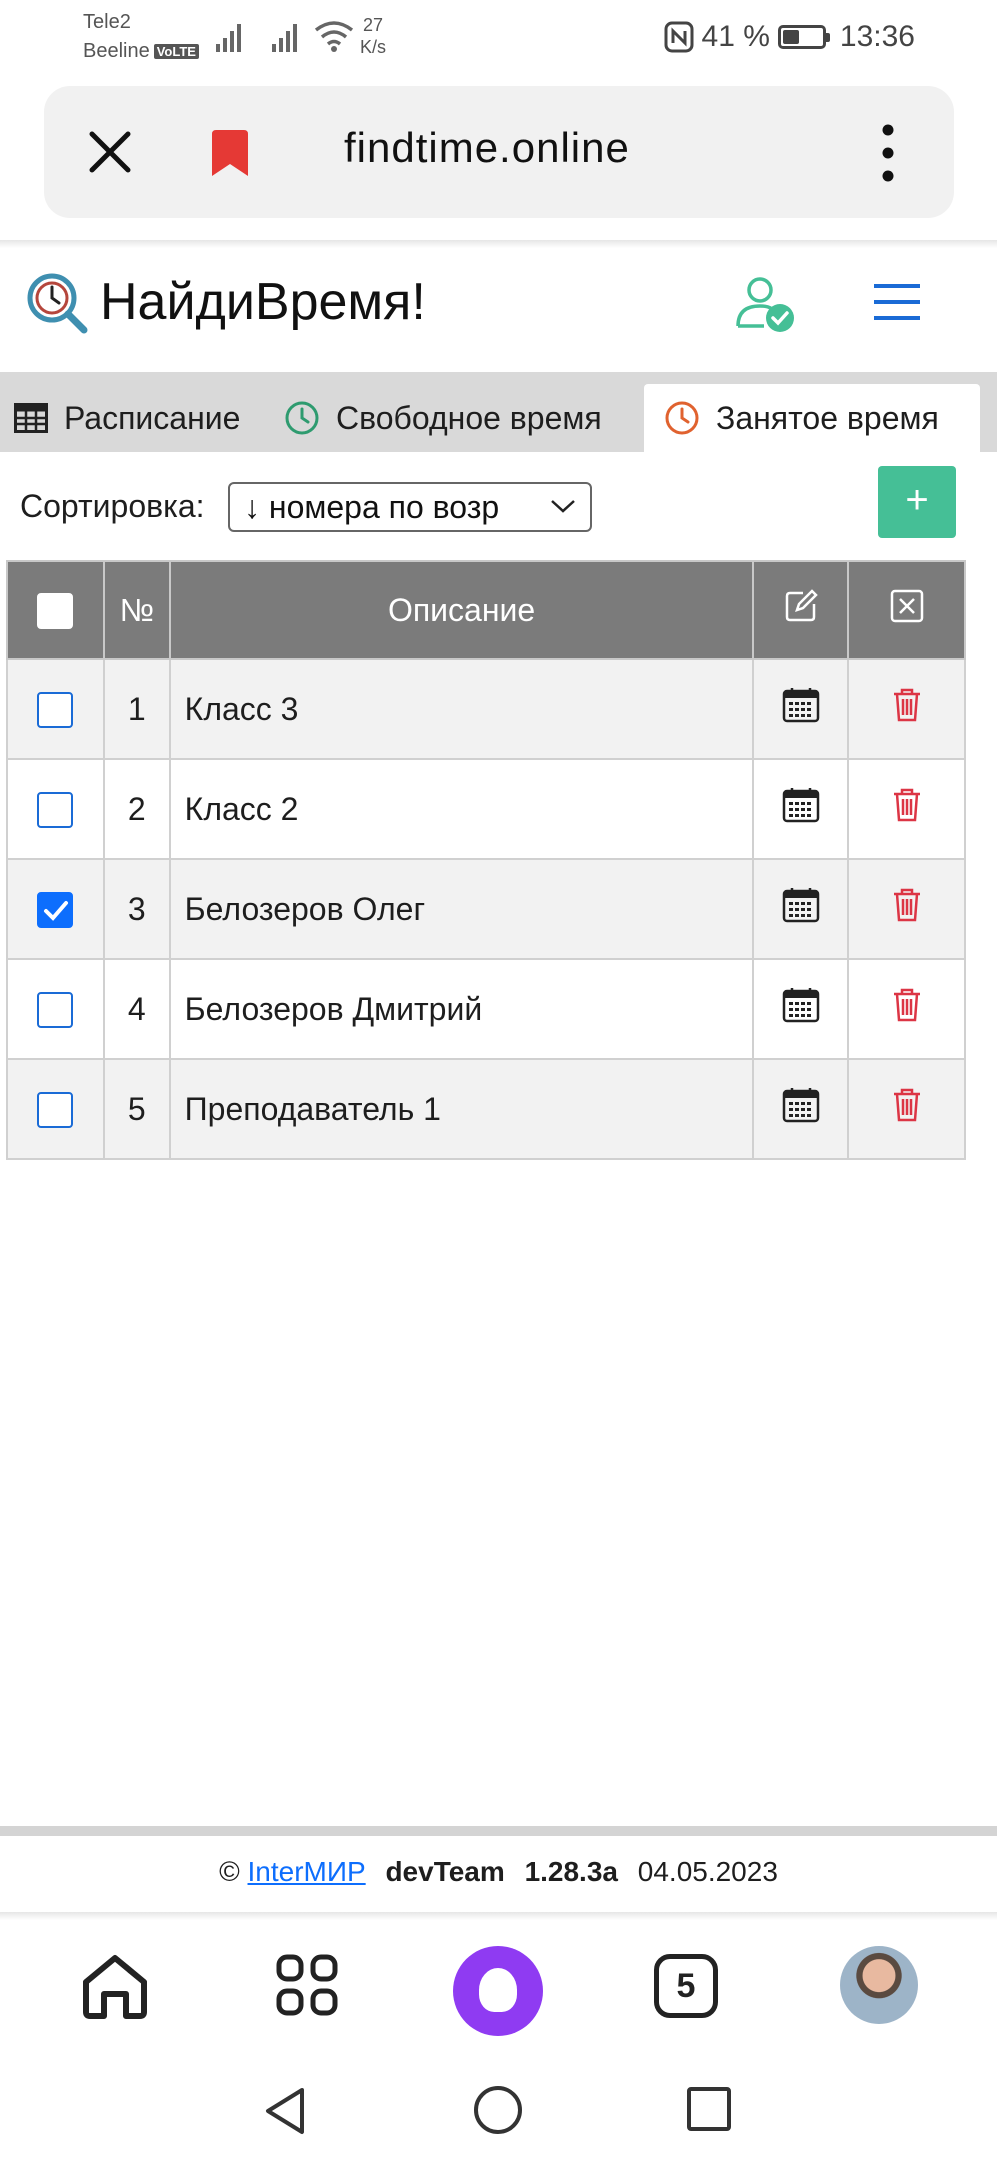 The height and width of the screenshot is (2160, 997). What do you see at coordinates (445, 1871) in the screenshot?
I see `dev-team: devTeam` at bounding box center [445, 1871].